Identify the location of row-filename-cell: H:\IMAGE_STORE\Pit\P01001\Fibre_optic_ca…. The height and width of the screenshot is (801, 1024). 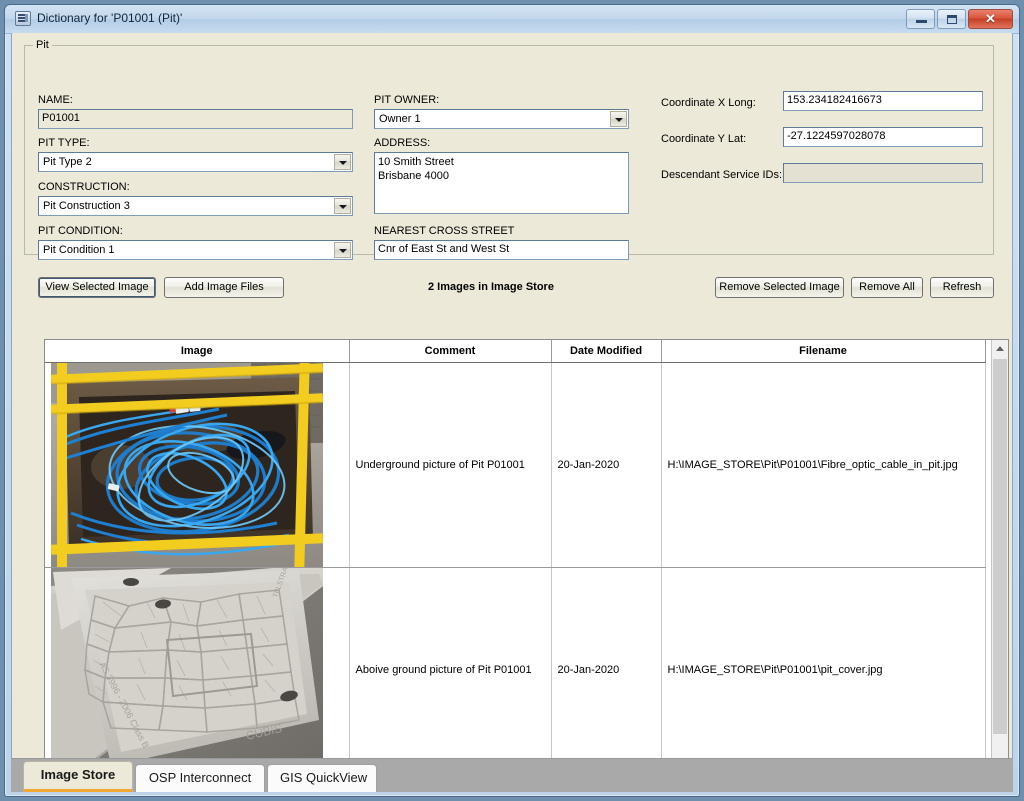
(823, 465).